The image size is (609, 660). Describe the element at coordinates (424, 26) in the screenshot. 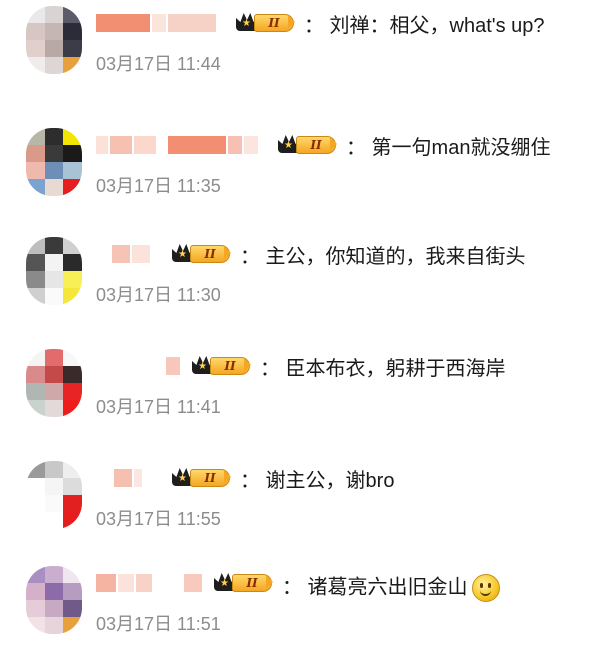

I see `comment-text: ： 刘禅：相父，what's up?` at that location.